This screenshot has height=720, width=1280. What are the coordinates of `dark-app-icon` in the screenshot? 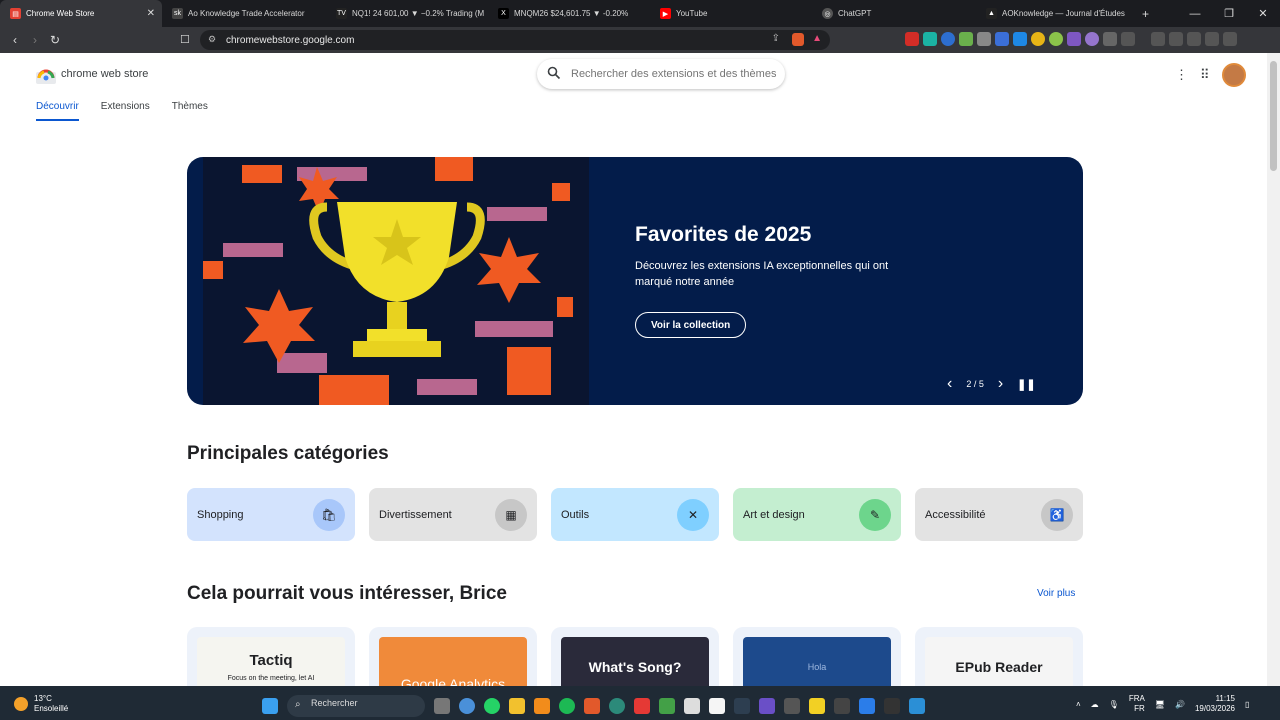 It's located at (842, 706).